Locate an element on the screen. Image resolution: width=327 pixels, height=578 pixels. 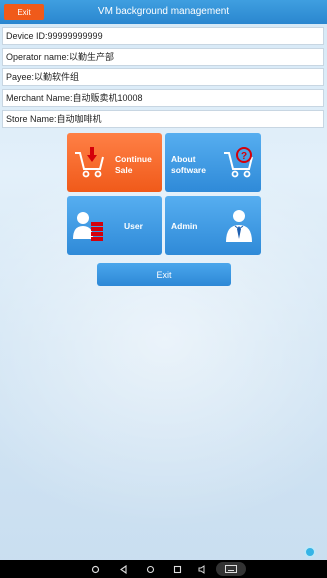
page-title: VM background management is located at coordinates (163, 11).